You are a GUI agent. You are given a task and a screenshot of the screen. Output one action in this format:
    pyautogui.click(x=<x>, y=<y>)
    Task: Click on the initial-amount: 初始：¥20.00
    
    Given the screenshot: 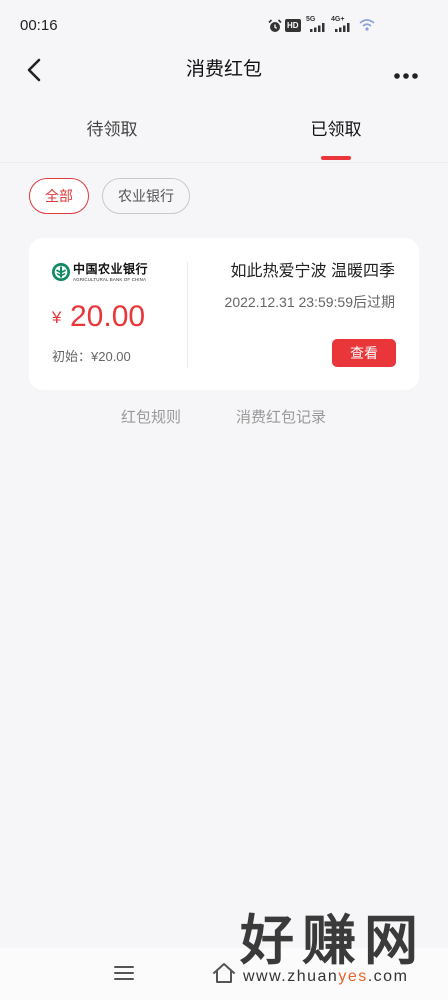 What is the action you would take?
    pyautogui.click(x=91, y=356)
    